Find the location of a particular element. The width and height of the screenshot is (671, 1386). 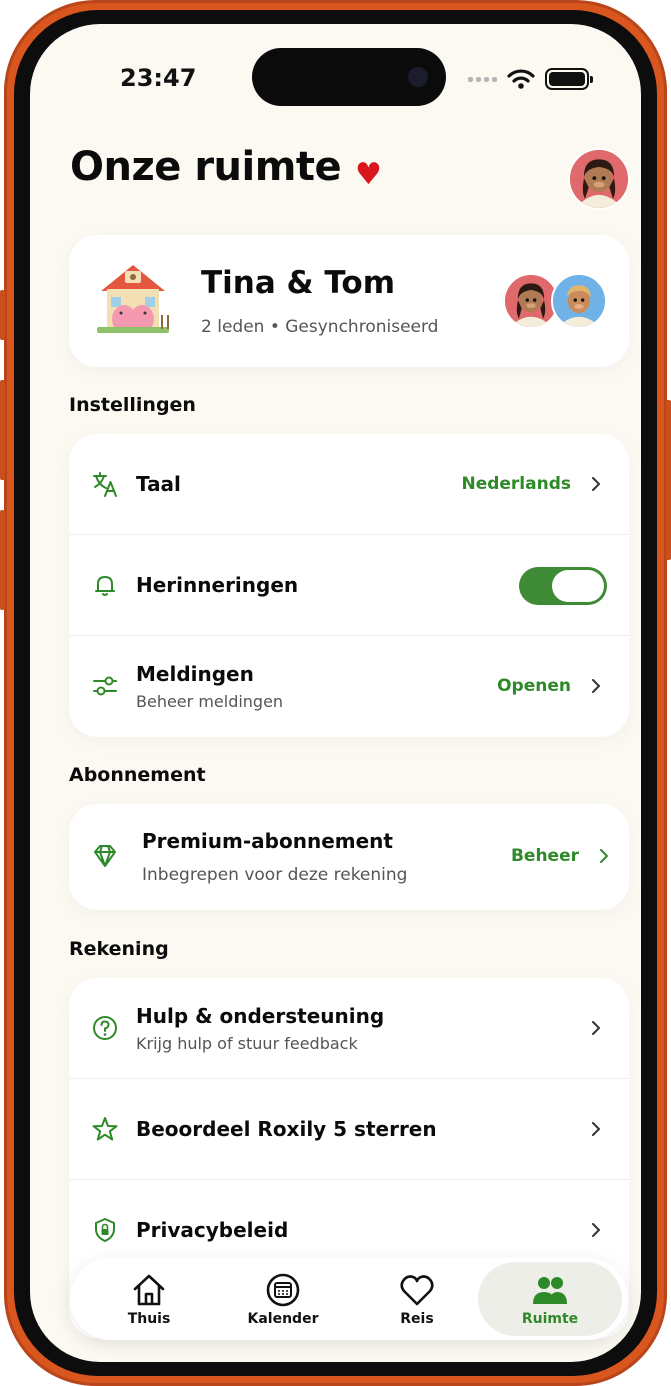

notifications-subtitle: Beheer meldingen is located at coordinates (210, 701).